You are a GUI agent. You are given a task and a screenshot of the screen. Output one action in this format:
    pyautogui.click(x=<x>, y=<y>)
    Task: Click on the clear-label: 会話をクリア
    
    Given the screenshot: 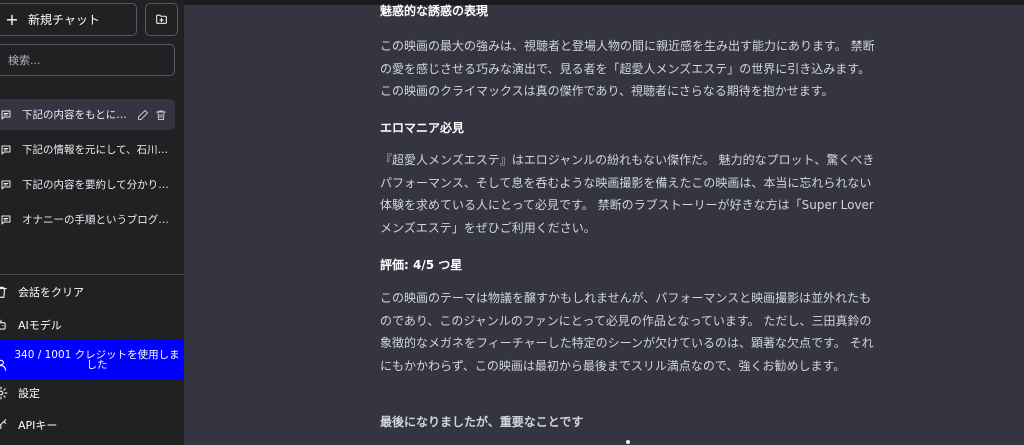 What is the action you would take?
    pyautogui.click(x=51, y=292)
    